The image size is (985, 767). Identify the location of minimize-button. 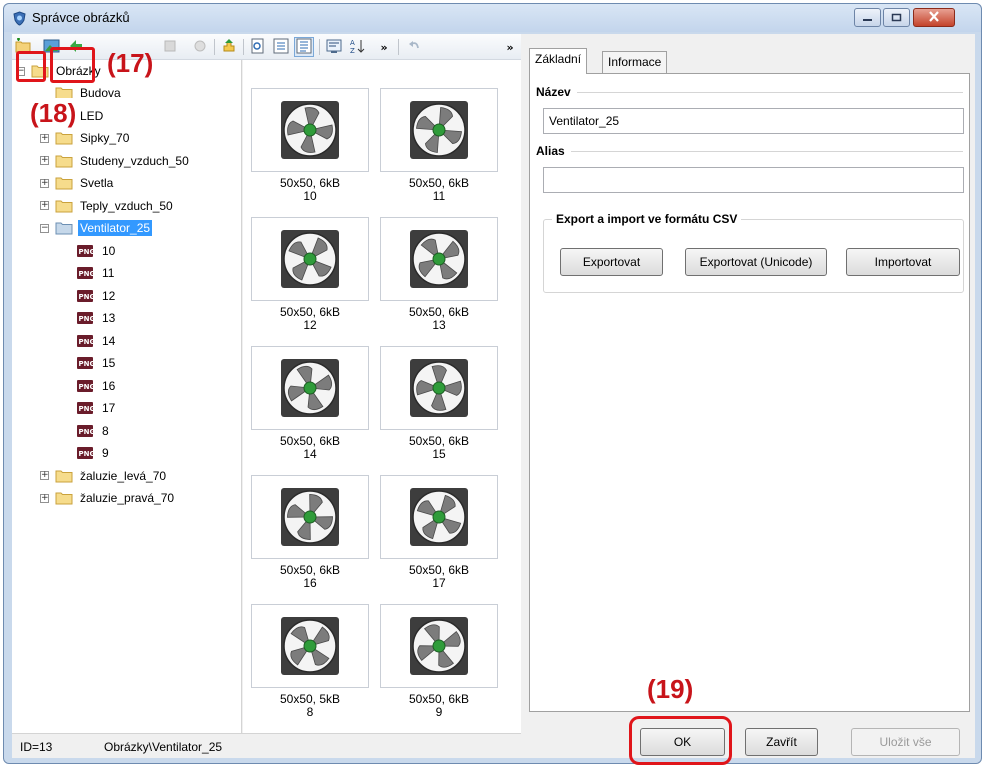
(867, 17).